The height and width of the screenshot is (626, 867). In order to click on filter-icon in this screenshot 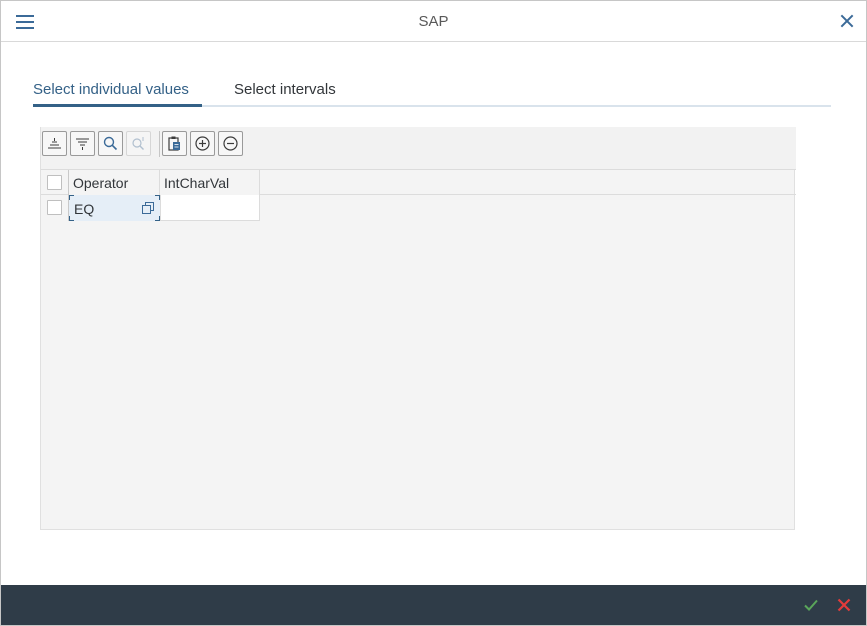, I will do `click(82, 144)`.